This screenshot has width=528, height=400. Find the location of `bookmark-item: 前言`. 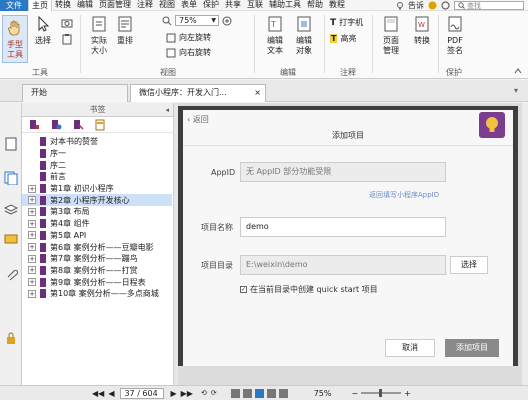

bookmark-item: 前言 is located at coordinates (97, 177).